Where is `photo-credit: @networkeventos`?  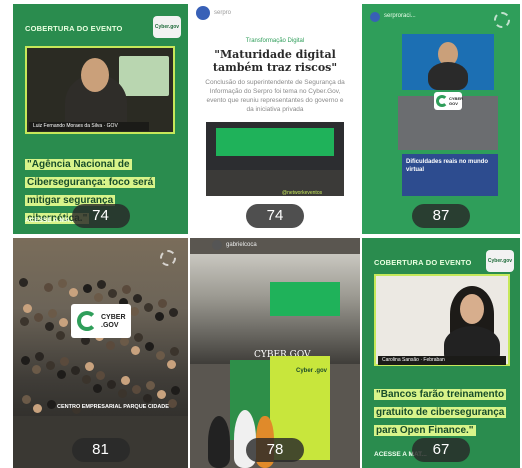
photo-credit: @networkeventos is located at coordinates (302, 193).